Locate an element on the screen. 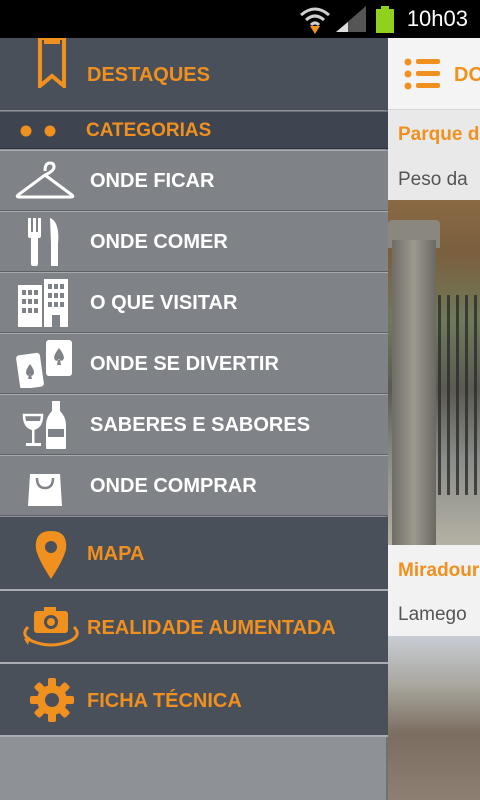 This screenshot has height=800, width=480. battery-icon is located at coordinates (385, 19).